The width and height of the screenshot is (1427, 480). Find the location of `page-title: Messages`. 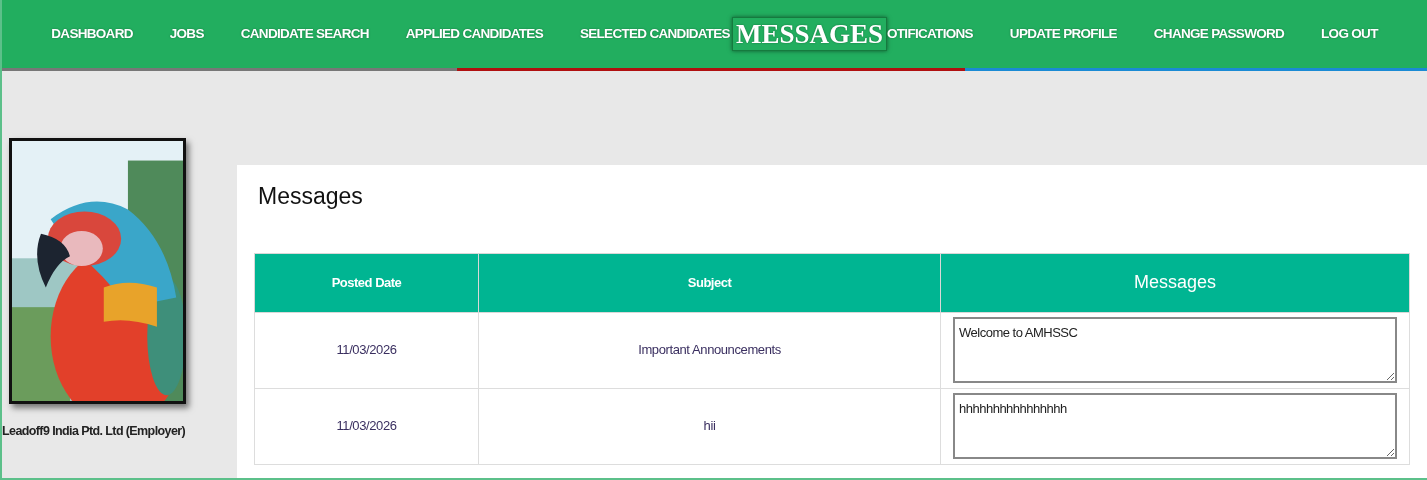

page-title: Messages is located at coordinates (311, 197).